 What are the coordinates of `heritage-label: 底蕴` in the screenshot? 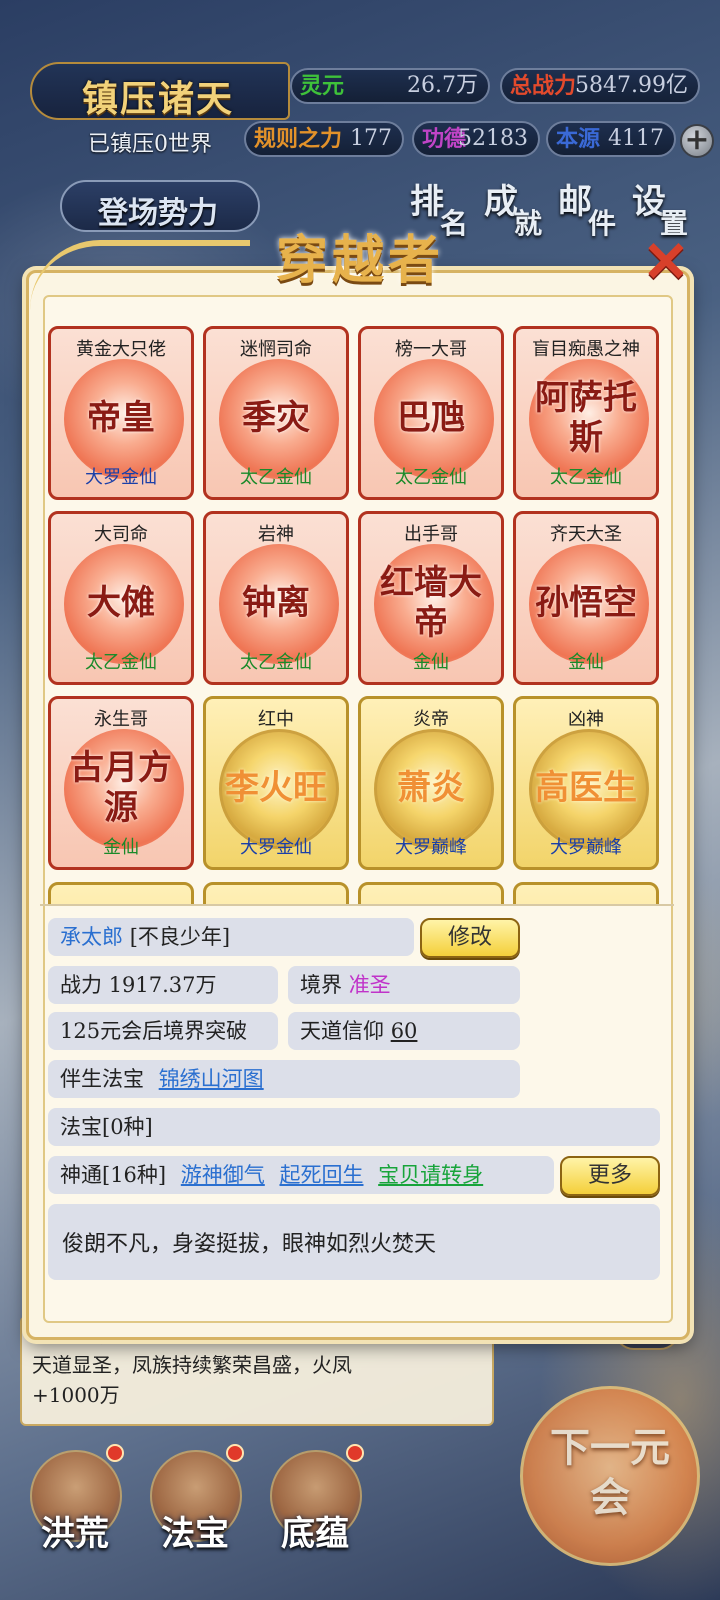 It's located at (315, 1534).